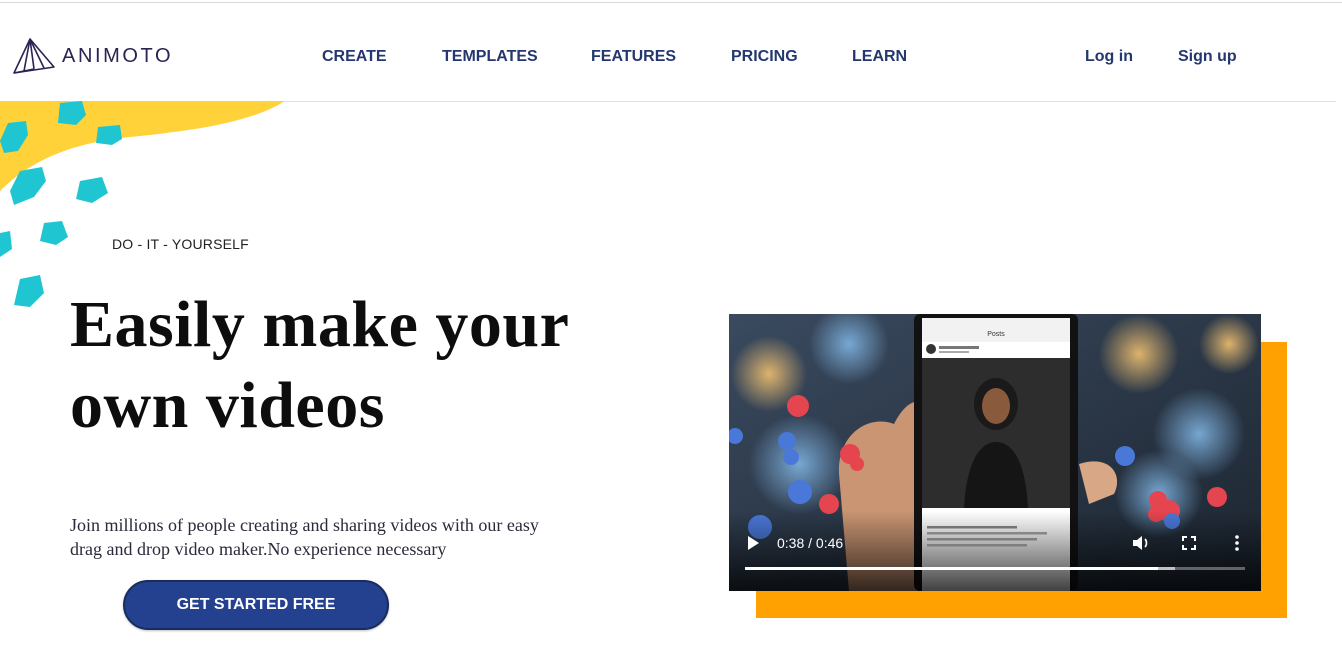  What do you see at coordinates (753, 543) in the screenshot?
I see `play-icon` at bounding box center [753, 543].